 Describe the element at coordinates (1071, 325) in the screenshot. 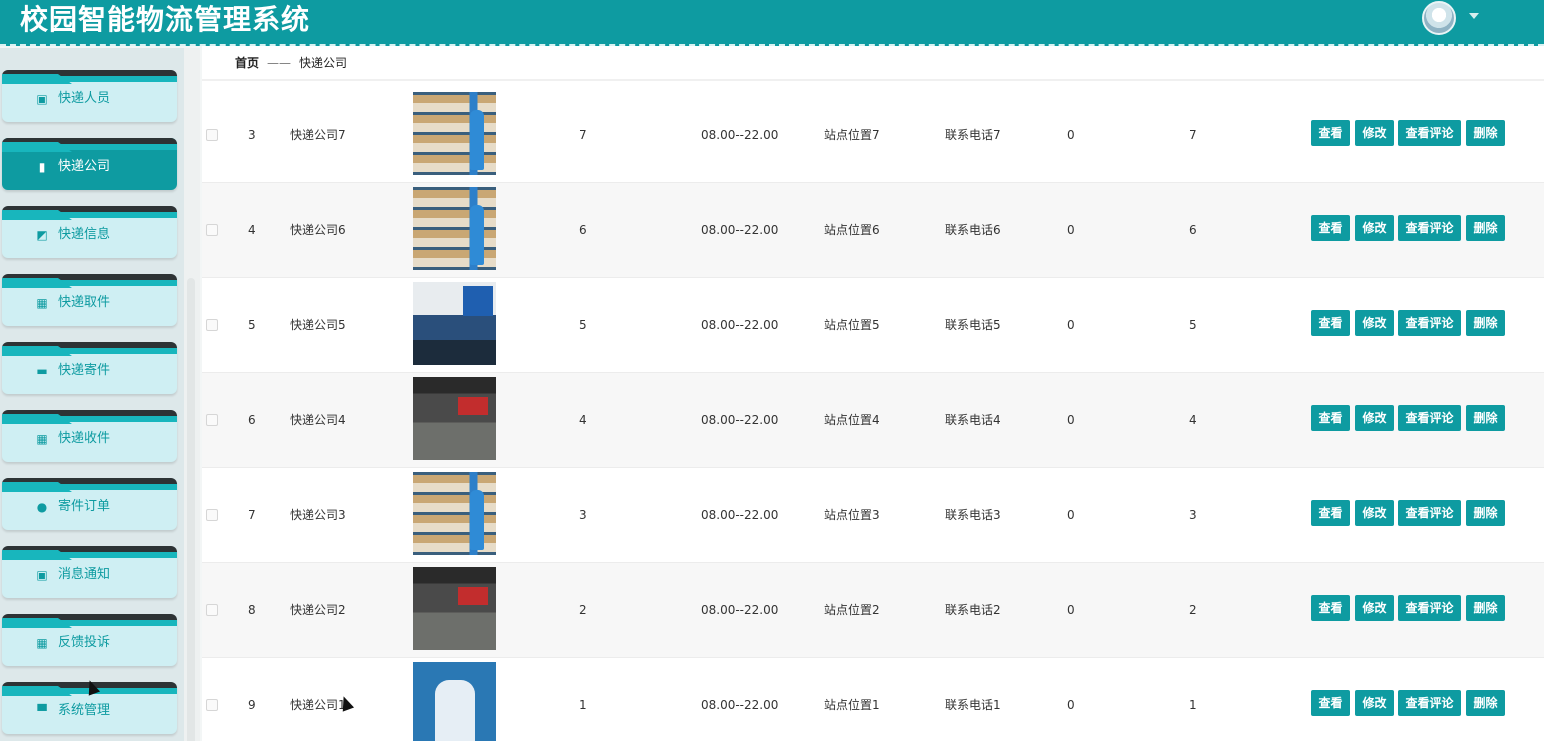

I see `count-a: 0` at that location.